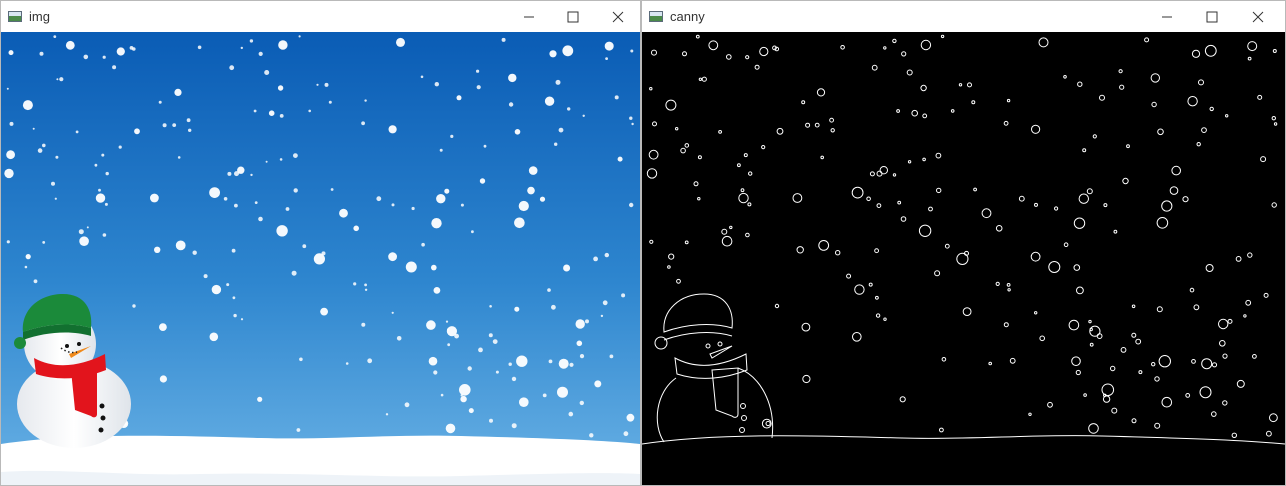  I want to click on canny-titlebar: canny, so click(963, 16).